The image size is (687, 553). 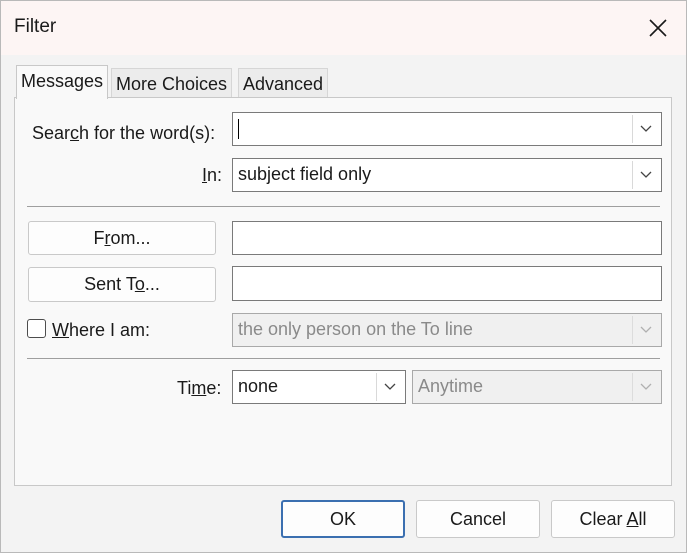 I want to click on tab-messages: Messages, so click(x=62, y=82).